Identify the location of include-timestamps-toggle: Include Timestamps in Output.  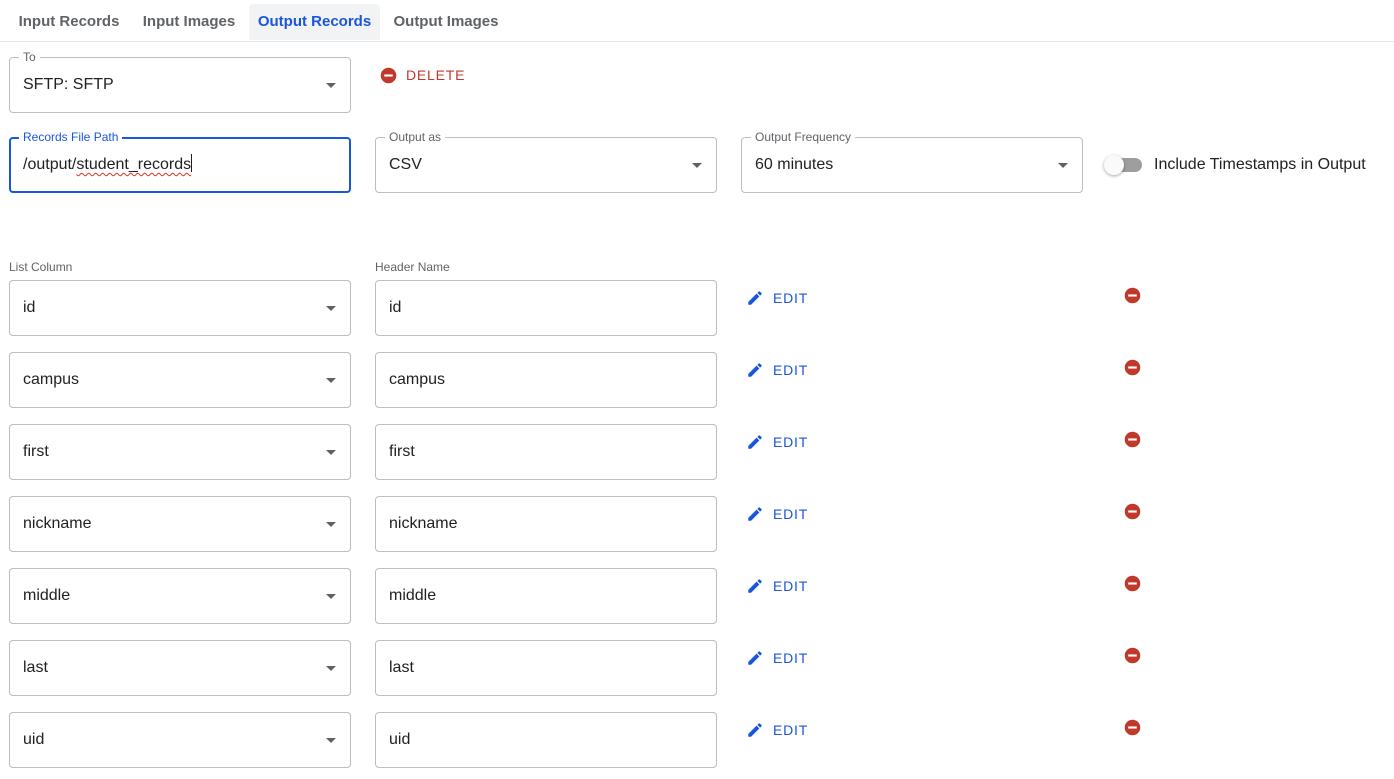
(1235, 165).